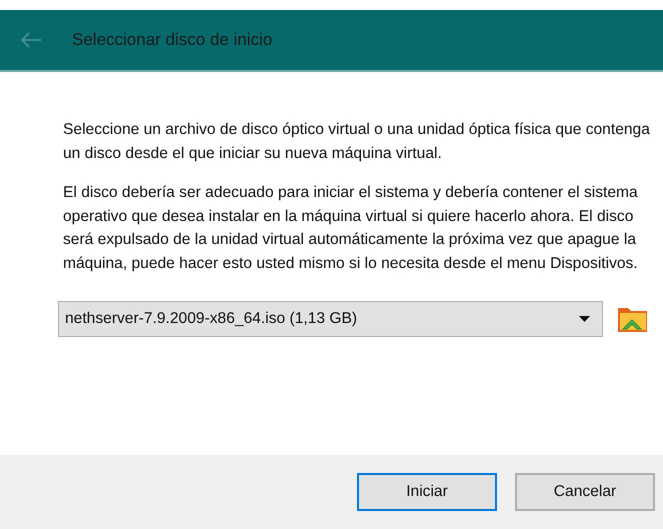 The image size is (663, 529). What do you see at coordinates (357, 142) in the screenshot?
I see `description-text: Seleccione un archivo de disco óptico virtual o una unidad óptica física que contenga un disco desde el que iniciar su nueva máquina virtual.` at bounding box center [357, 142].